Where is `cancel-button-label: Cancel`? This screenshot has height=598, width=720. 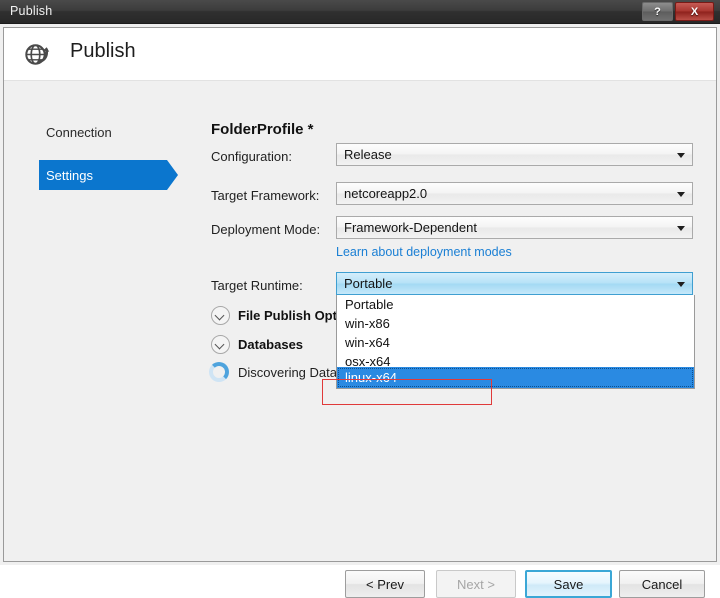
cancel-button-label: Cancel is located at coordinates (662, 584).